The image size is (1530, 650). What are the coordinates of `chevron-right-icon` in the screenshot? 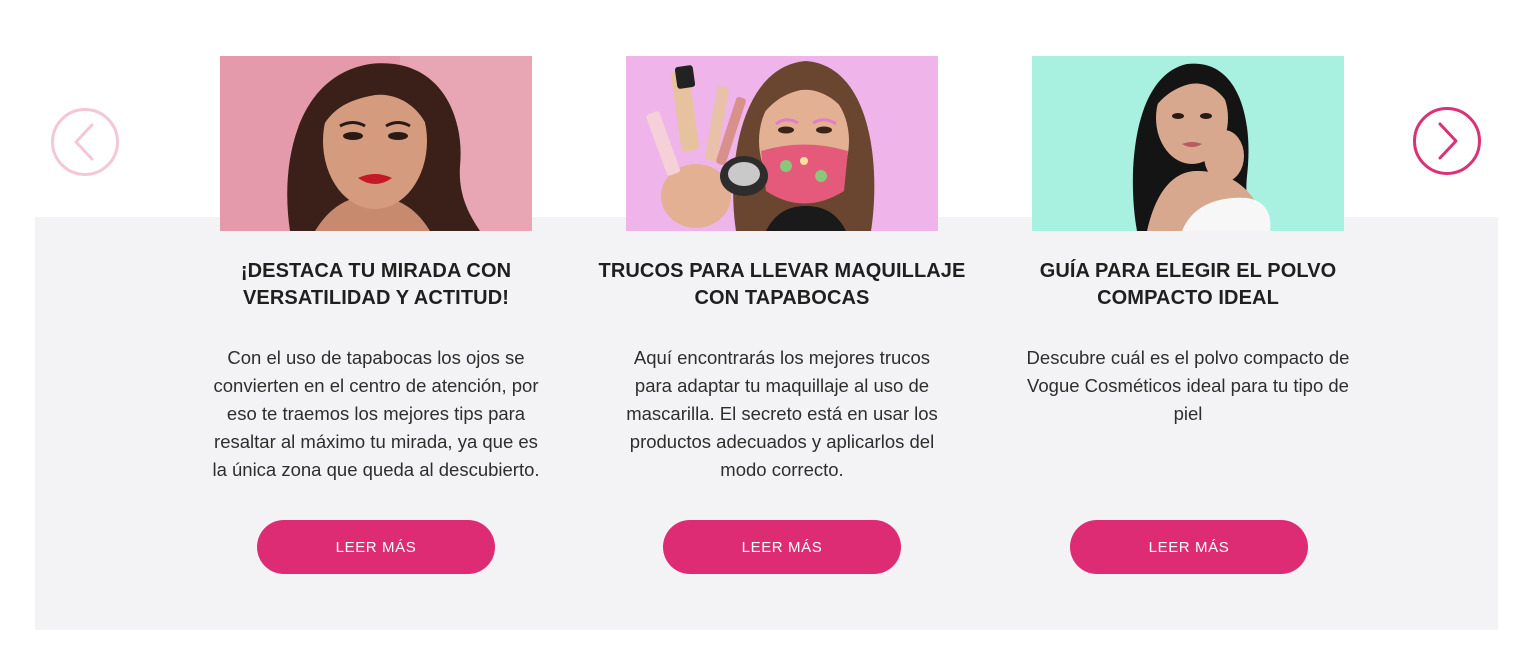 It's located at (1448, 141).